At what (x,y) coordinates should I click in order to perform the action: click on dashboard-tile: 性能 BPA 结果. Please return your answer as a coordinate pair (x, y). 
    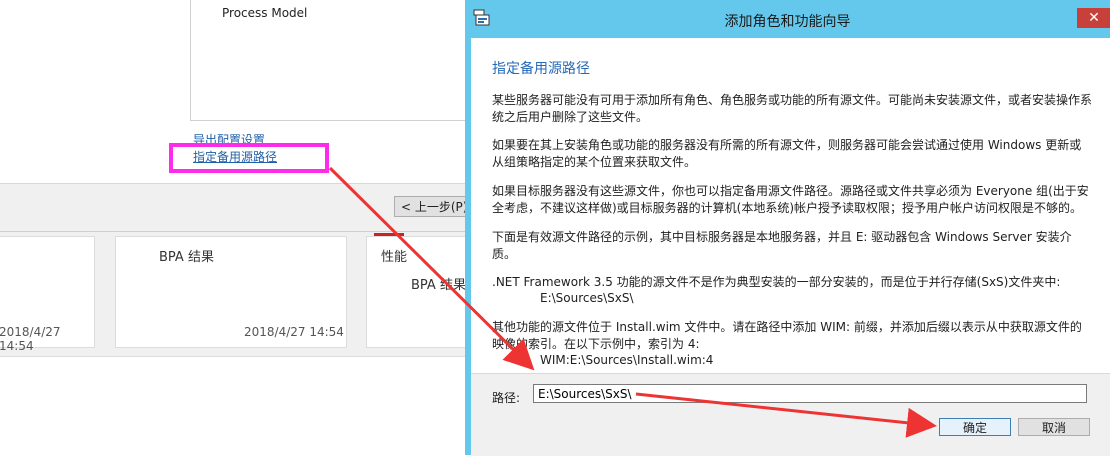
    Looking at the image, I should click on (421, 292).